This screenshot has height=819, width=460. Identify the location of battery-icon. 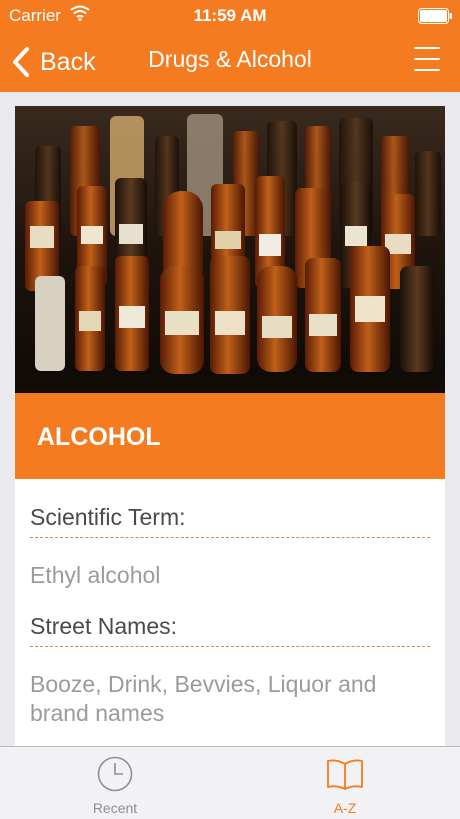
(435, 16).